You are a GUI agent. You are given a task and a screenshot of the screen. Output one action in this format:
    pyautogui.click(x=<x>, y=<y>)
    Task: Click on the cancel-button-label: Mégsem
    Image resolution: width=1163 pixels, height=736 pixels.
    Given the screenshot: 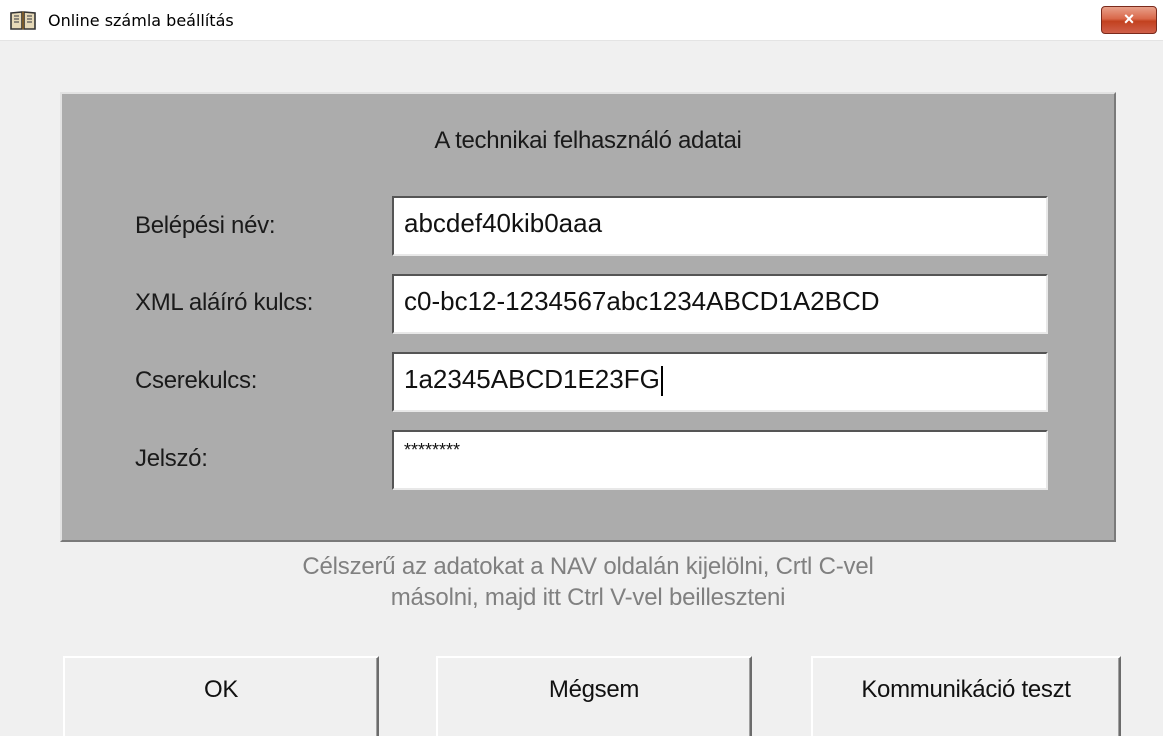 What is the action you would take?
    pyautogui.click(x=594, y=689)
    